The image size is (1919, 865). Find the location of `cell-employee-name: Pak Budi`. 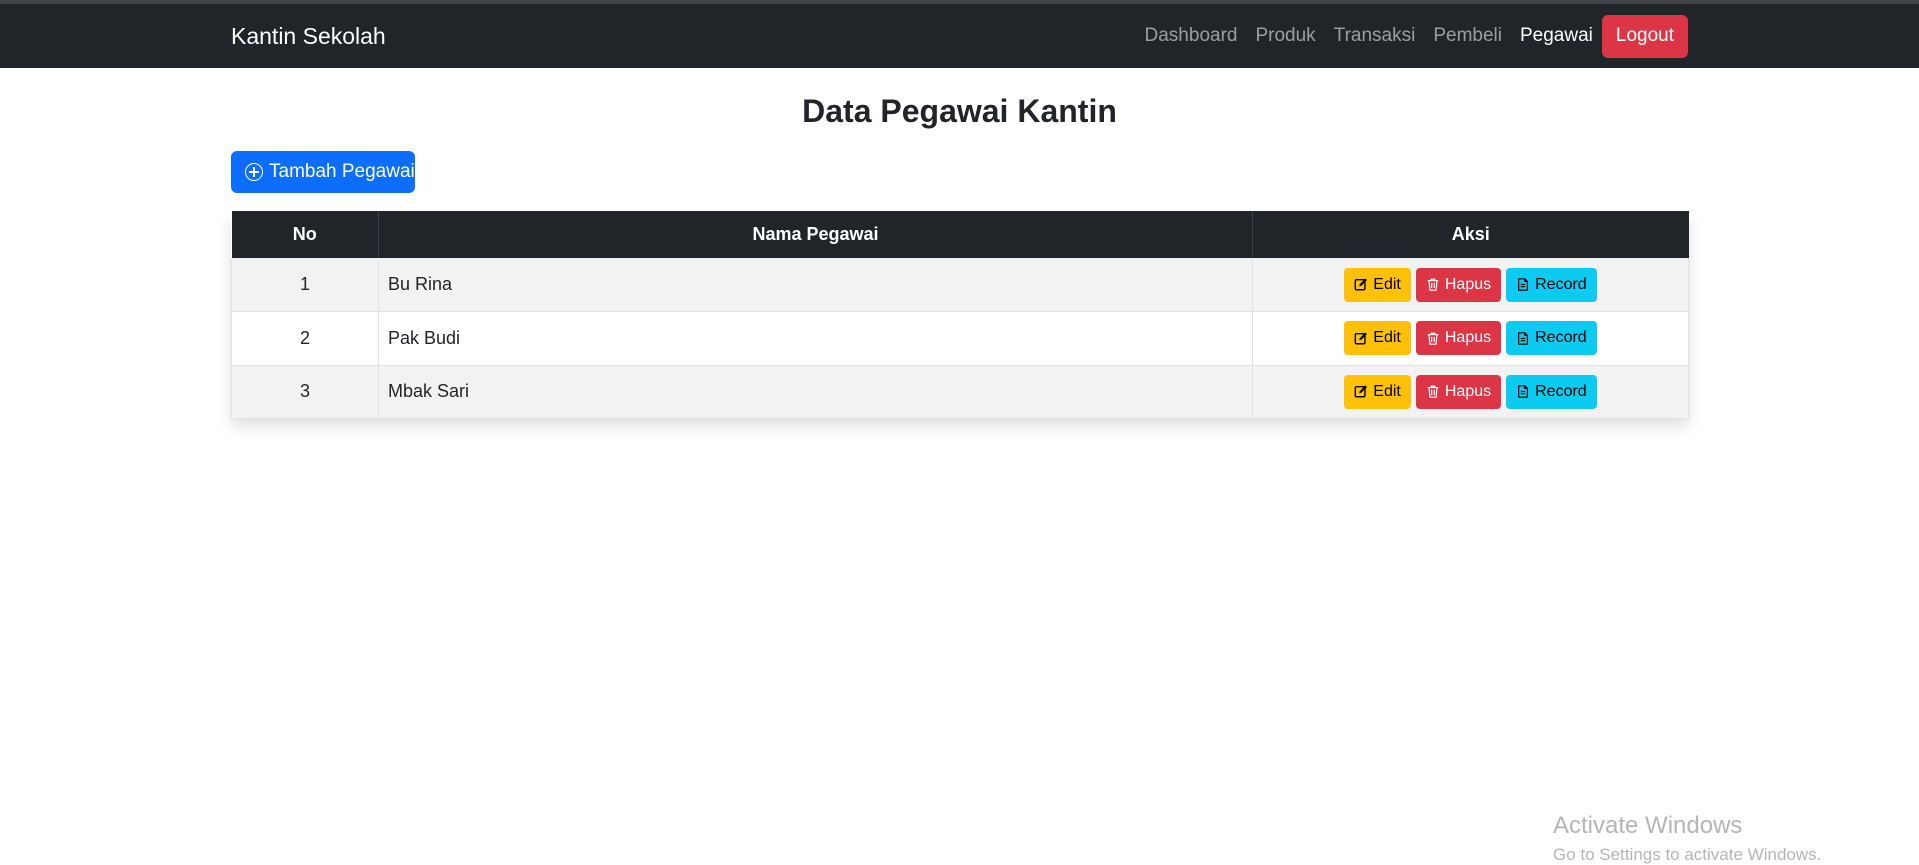

cell-employee-name: Pak Budi is located at coordinates (815, 338).